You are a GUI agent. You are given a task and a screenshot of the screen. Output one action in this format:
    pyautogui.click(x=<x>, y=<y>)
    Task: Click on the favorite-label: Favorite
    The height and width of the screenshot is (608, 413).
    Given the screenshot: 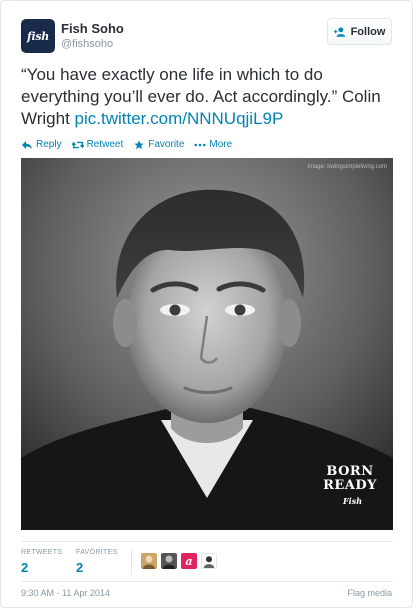 What is the action you would take?
    pyautogui.click(x=166, y=144)
    